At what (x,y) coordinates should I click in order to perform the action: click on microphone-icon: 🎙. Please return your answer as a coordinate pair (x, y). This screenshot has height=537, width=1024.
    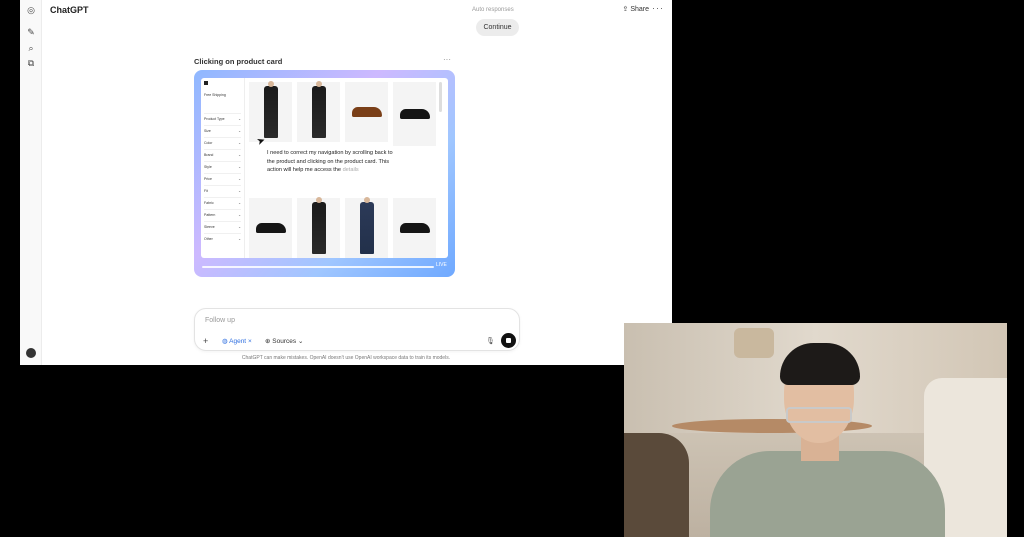
    Looking at the image, I should click on (490, 341).